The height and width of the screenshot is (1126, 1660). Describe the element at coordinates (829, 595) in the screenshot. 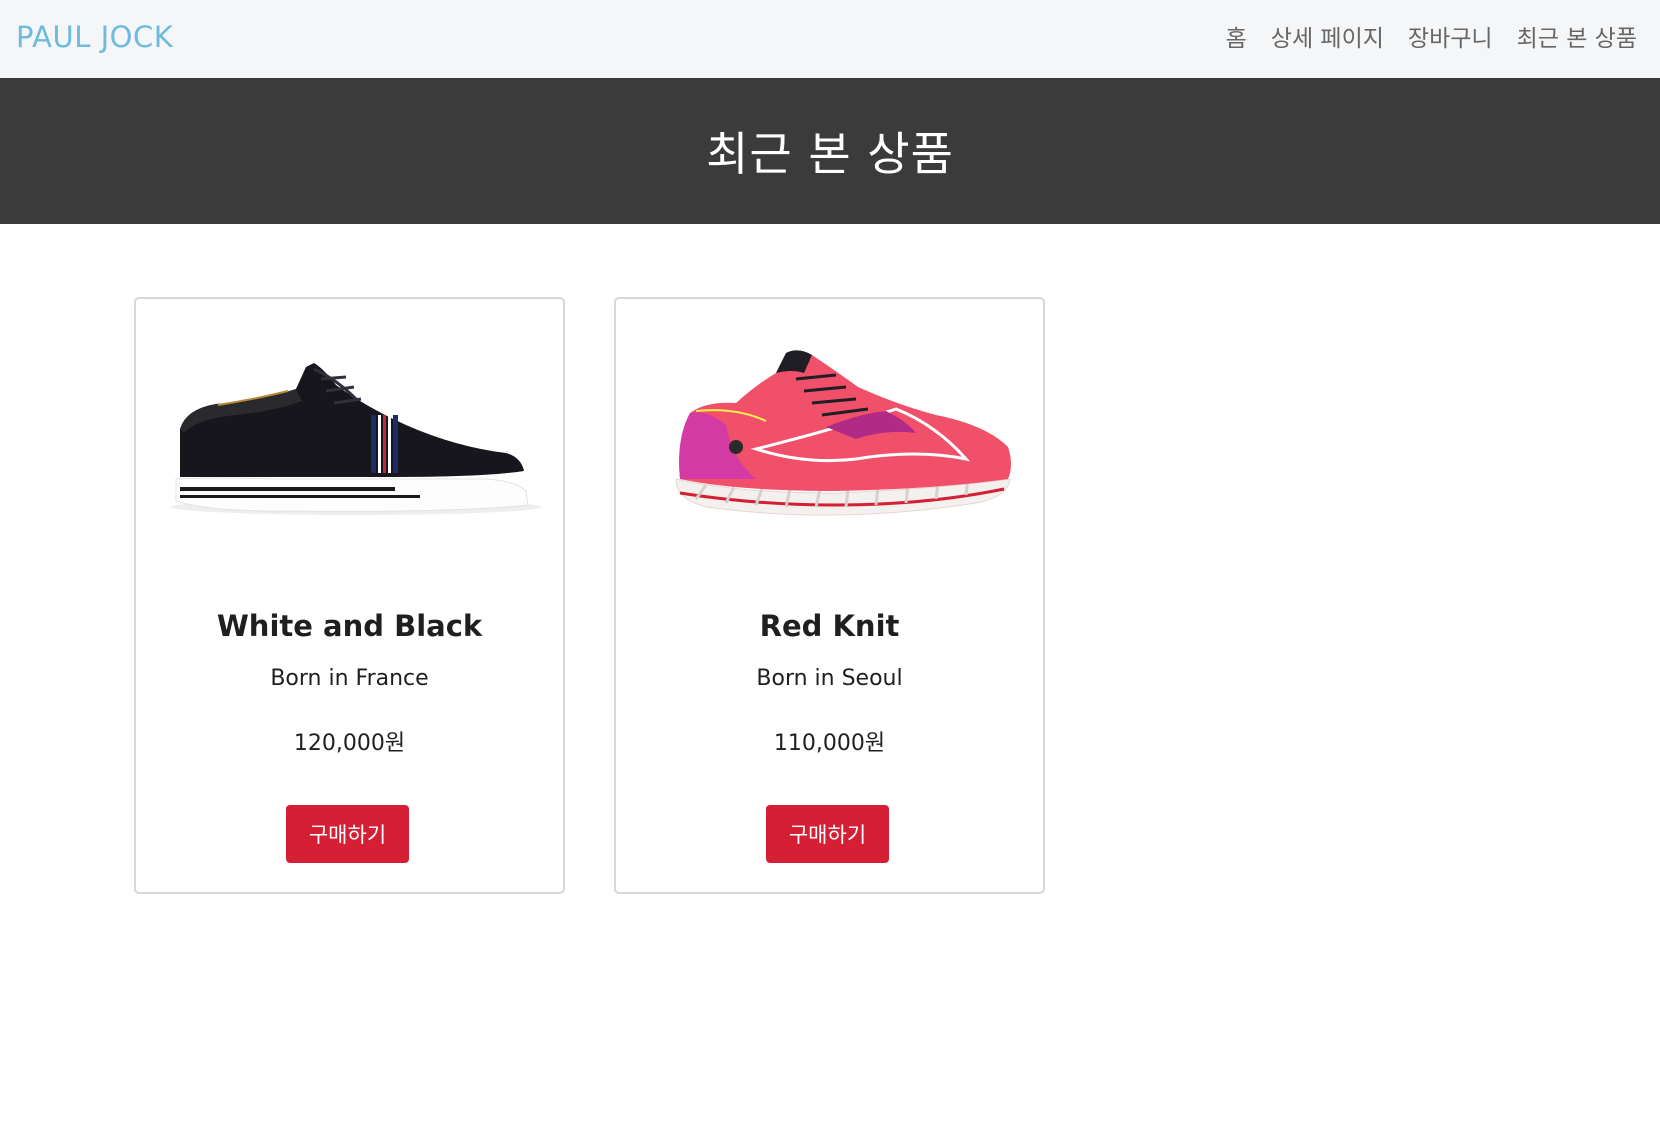

I see `product-card: Red Knit Born in Seoul 110,000원 구매하기` at that location.